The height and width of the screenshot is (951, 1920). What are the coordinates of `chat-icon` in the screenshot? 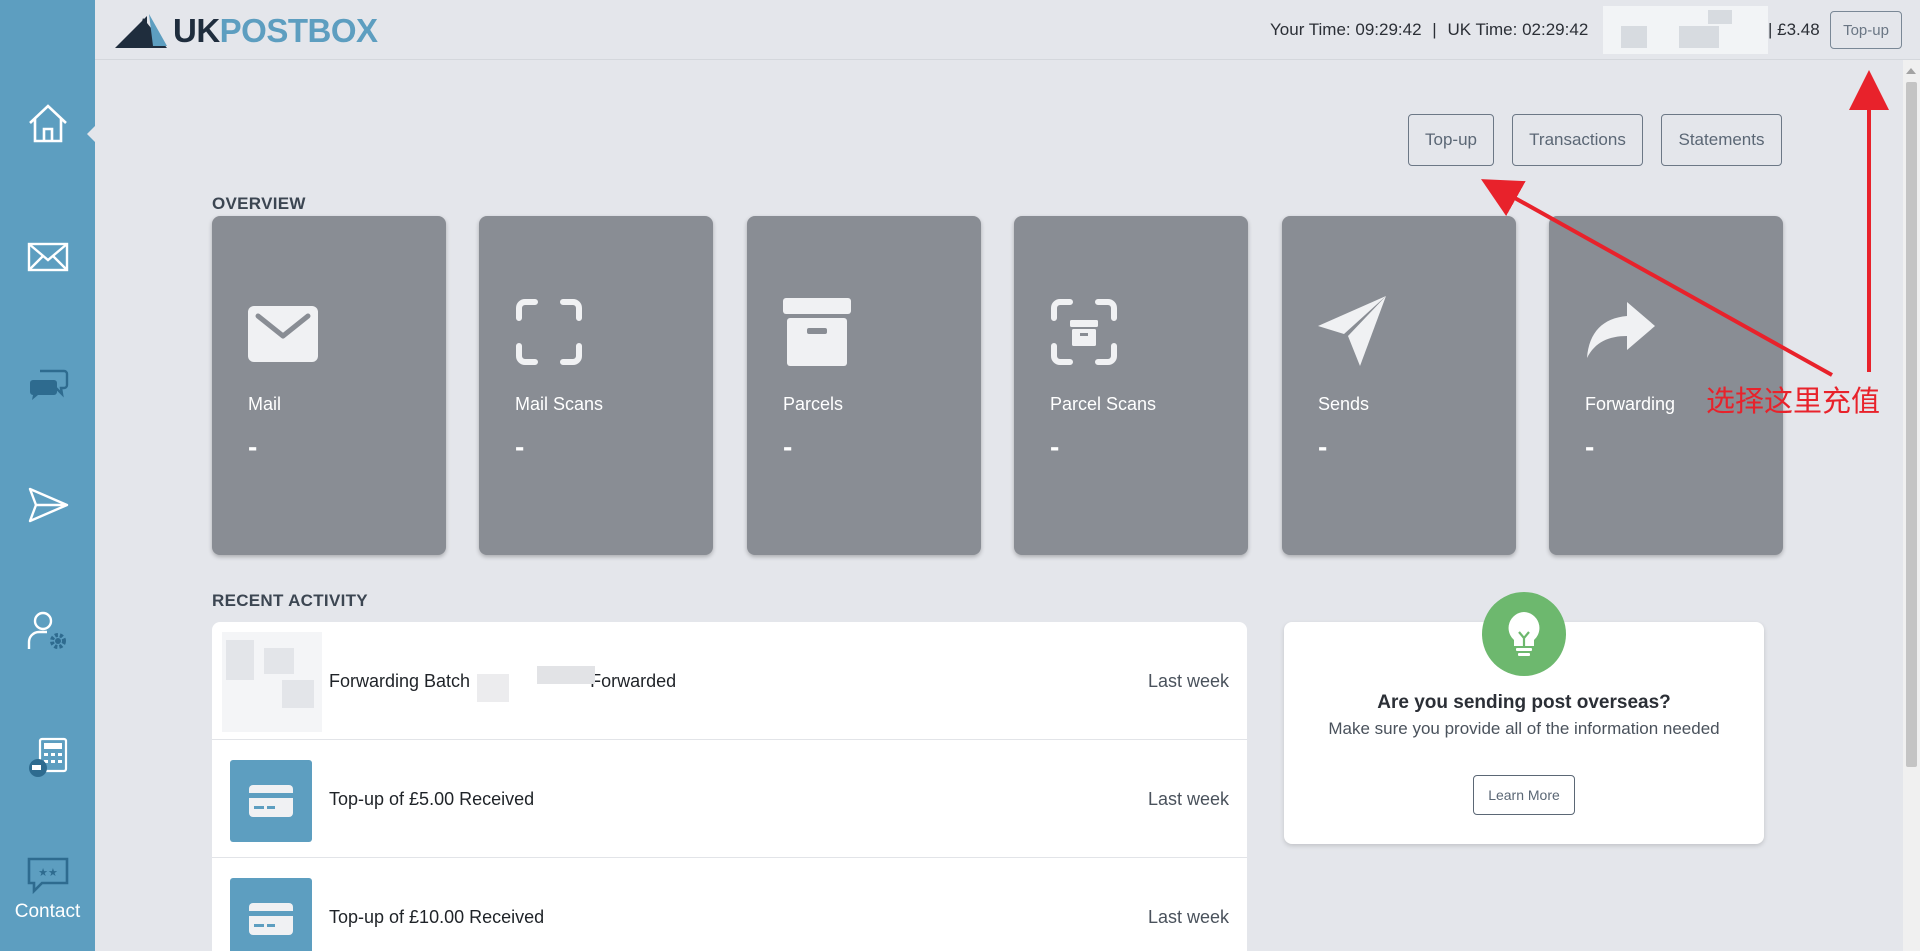 It's located at (48, 384).